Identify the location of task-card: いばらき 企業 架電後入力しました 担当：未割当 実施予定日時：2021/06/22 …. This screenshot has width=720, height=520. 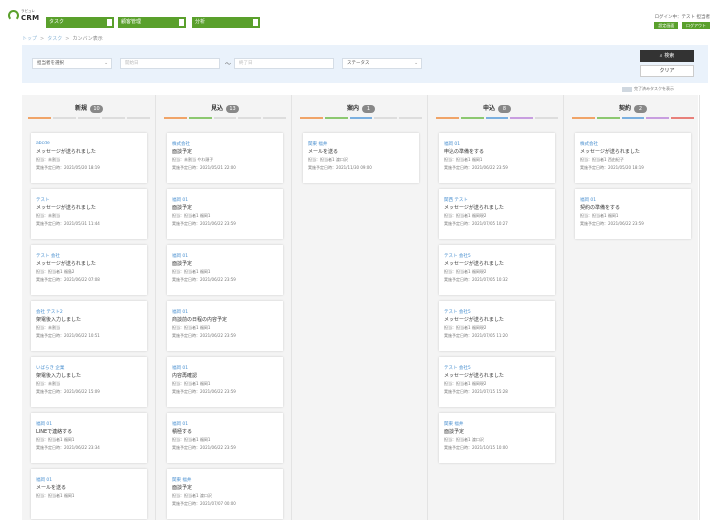
(89, 382).